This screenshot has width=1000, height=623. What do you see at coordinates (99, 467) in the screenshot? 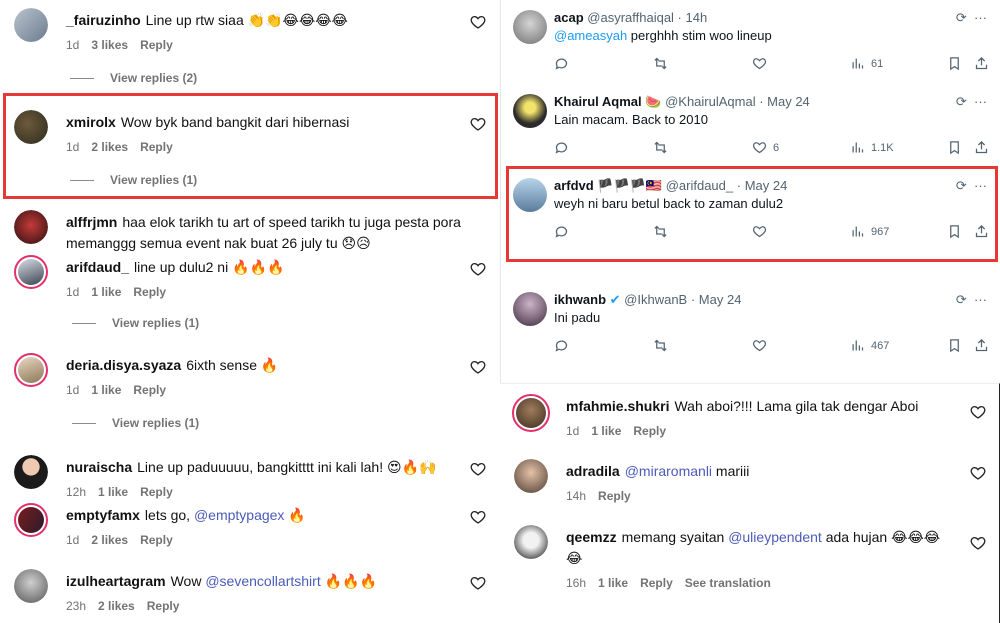
I see `comment-username: nuraischa` at bounding box center [99, 467].